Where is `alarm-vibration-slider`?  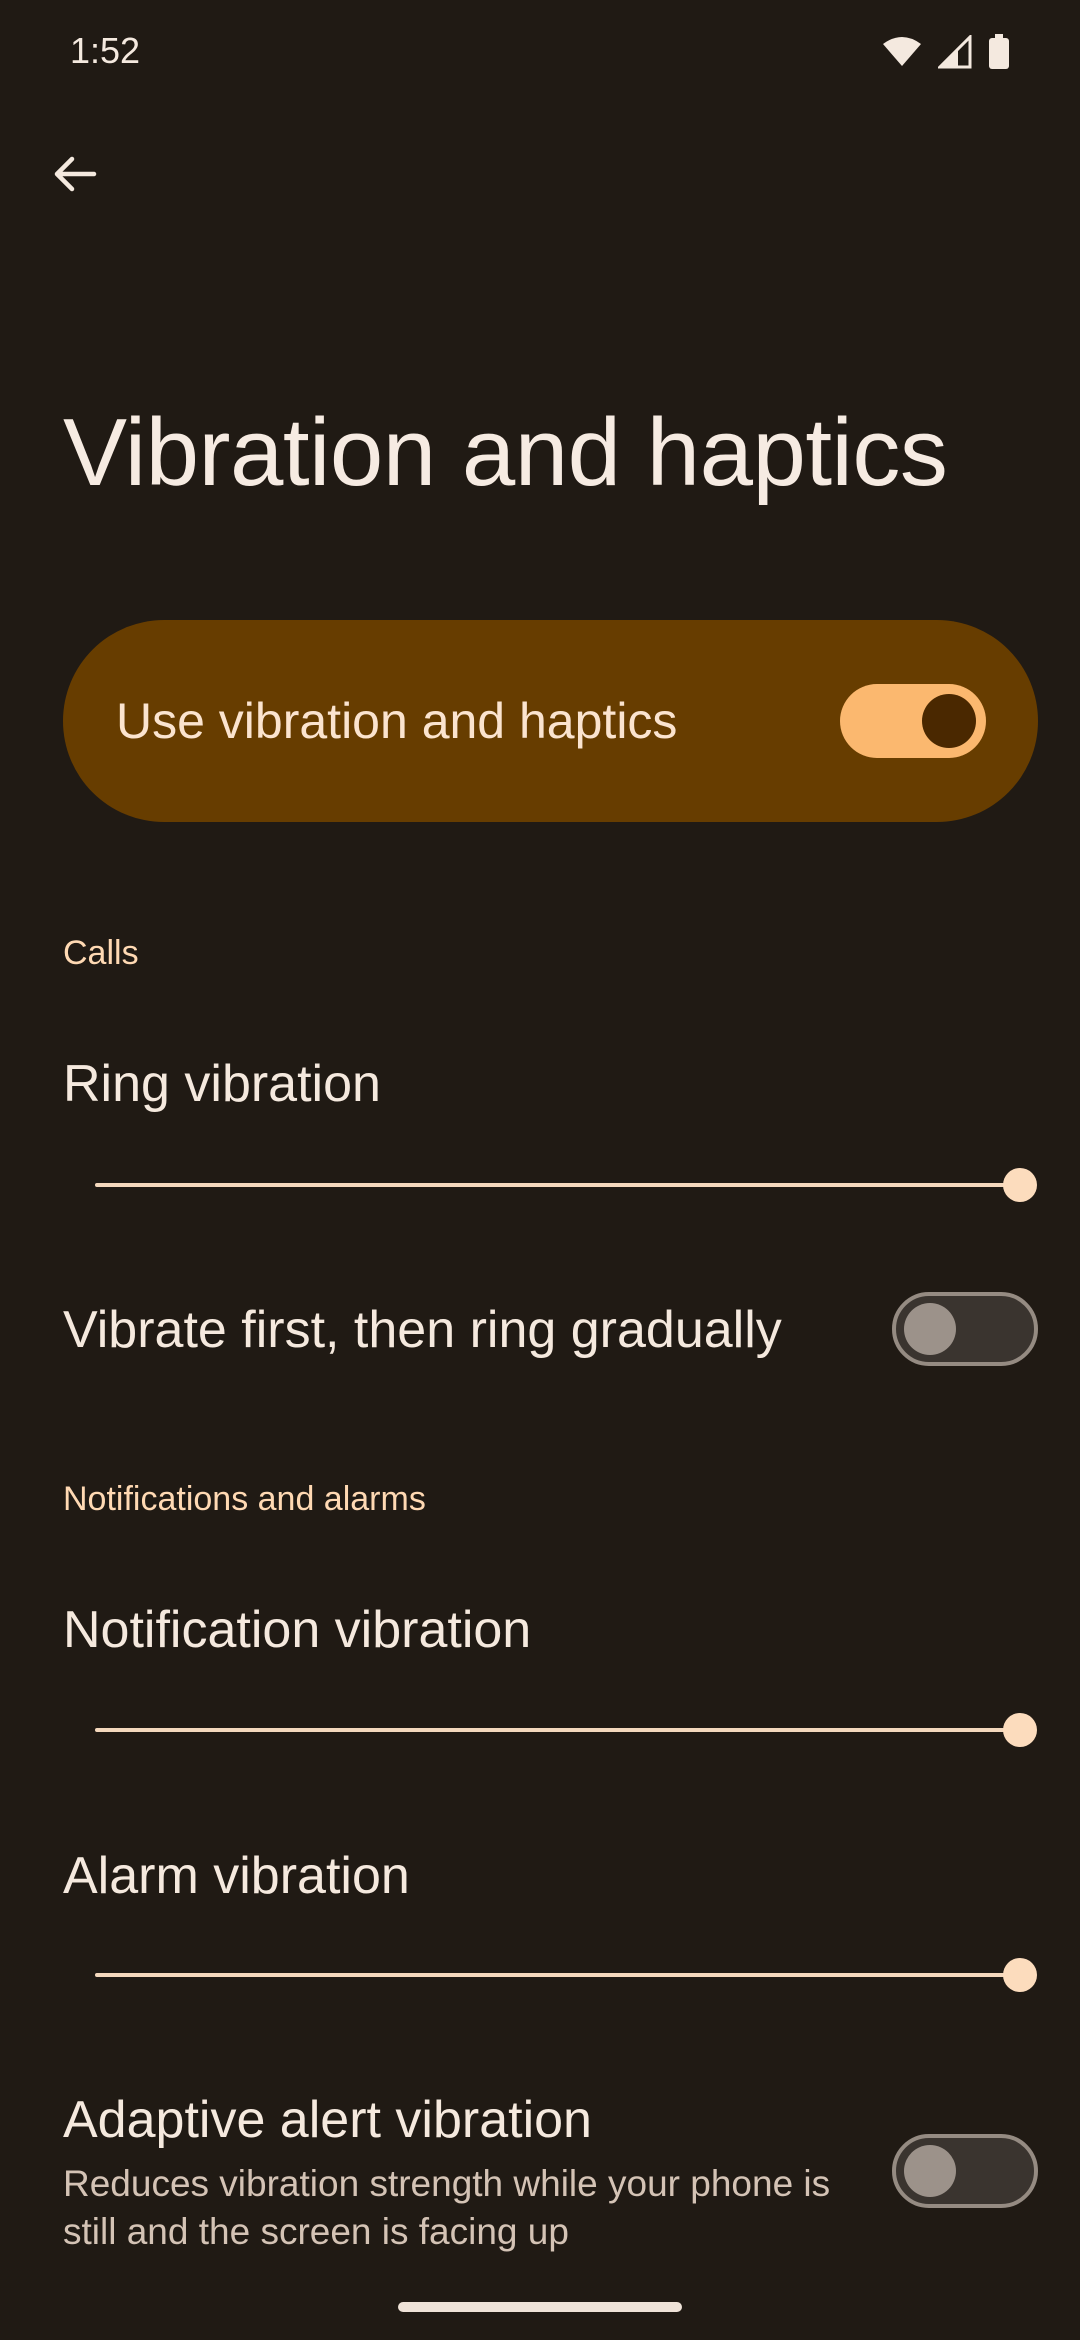 alarm-vibration-slider is located at coordinates (566, 1975).